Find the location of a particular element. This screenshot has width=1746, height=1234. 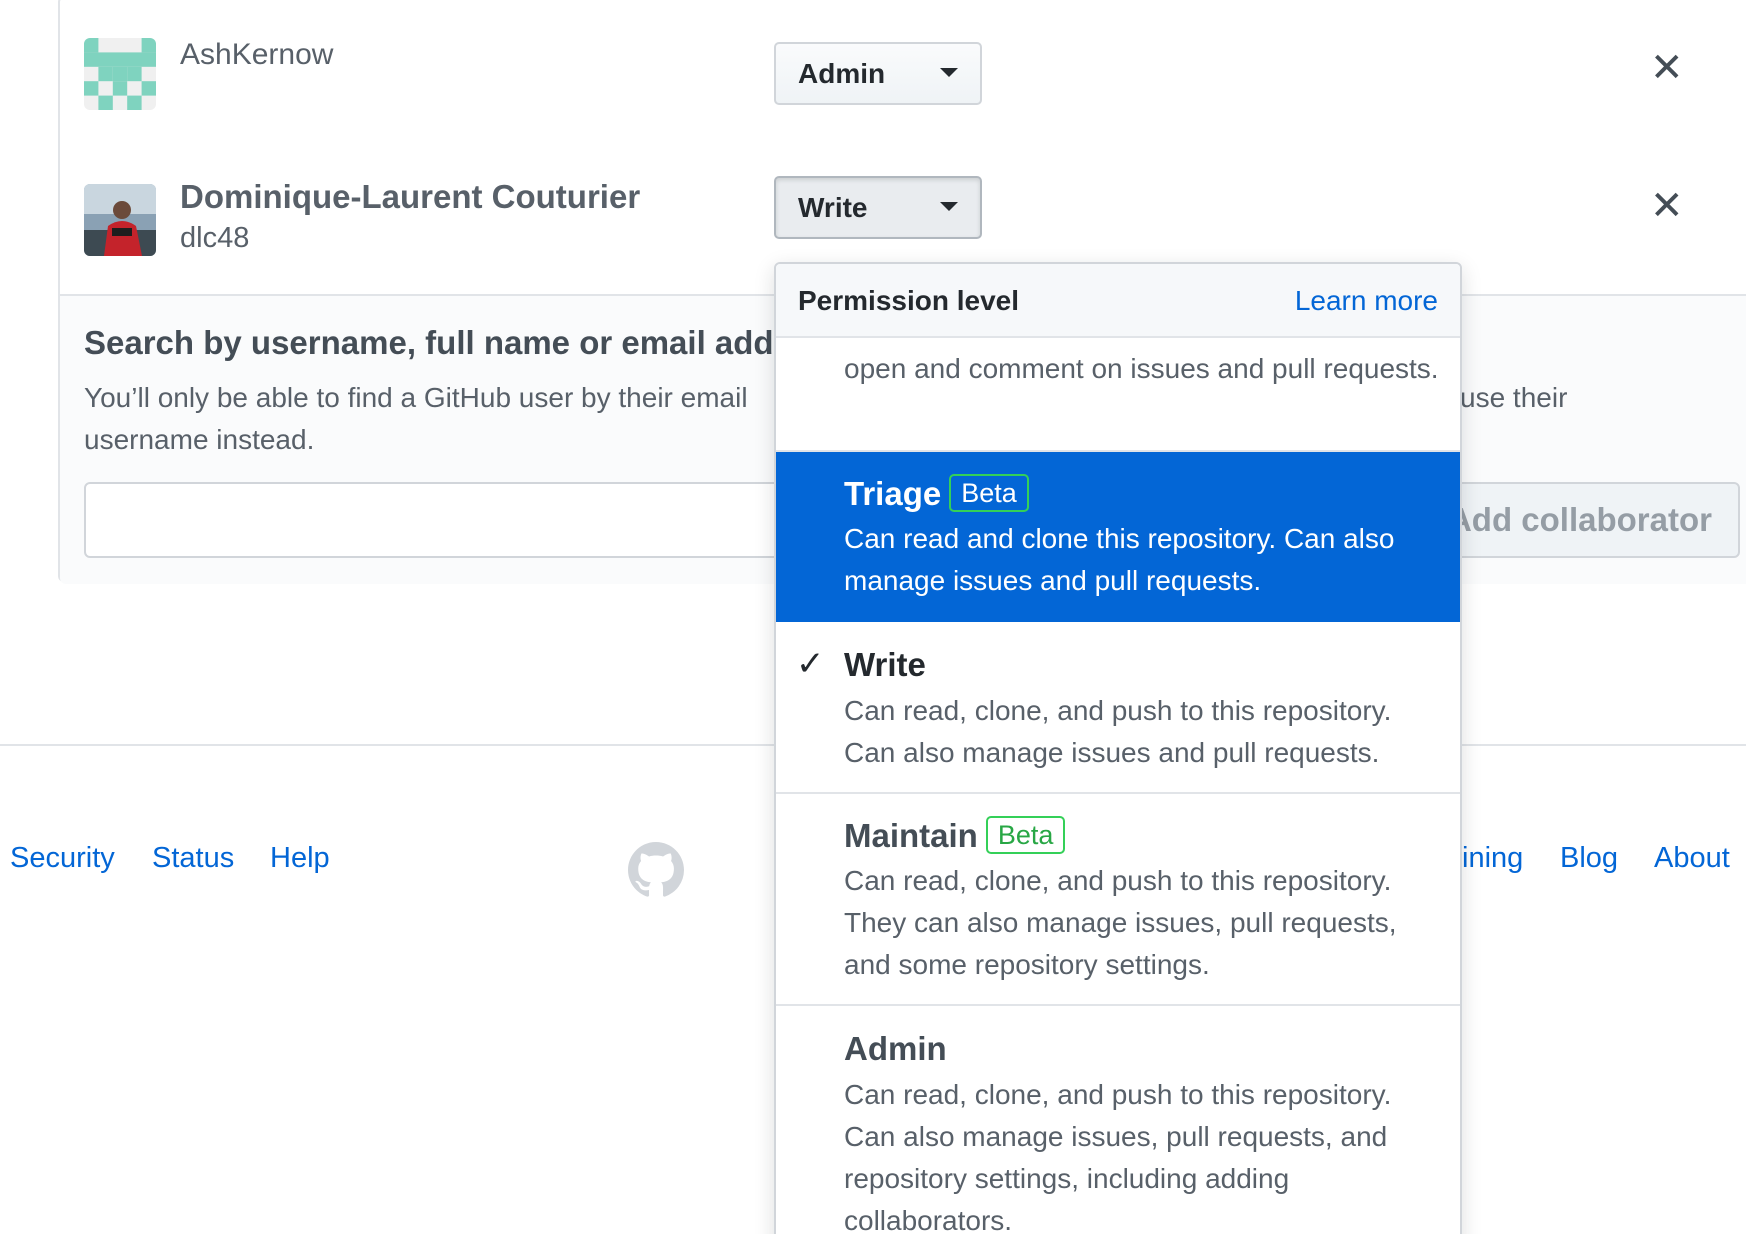

collaborator-row: AshKernow Admin ✕ is located at coordinates (903, 69).